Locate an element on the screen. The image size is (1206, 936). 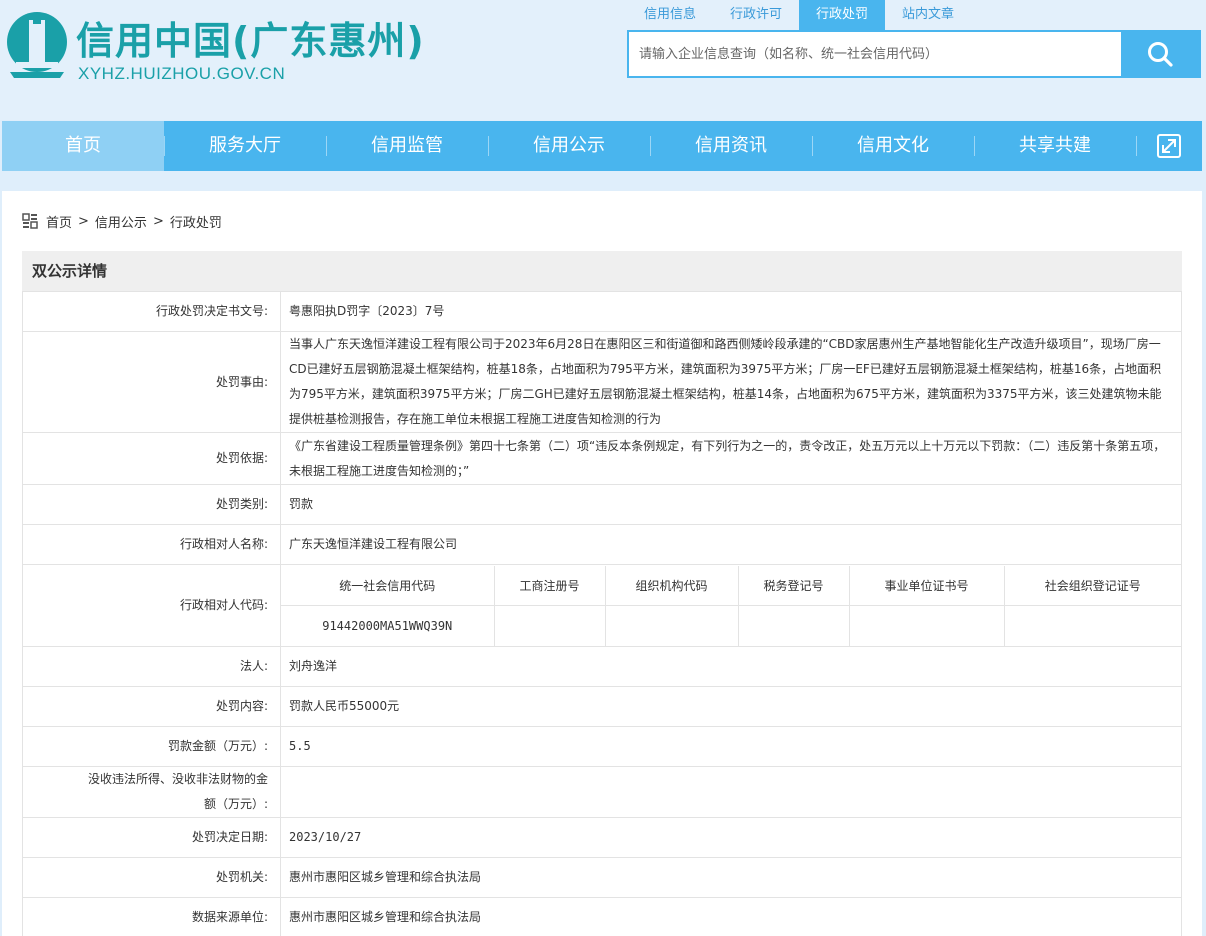
search-tabs: 信用信息 行政许可 行政处罚 站内文章 is located at coordinates (799, 15).